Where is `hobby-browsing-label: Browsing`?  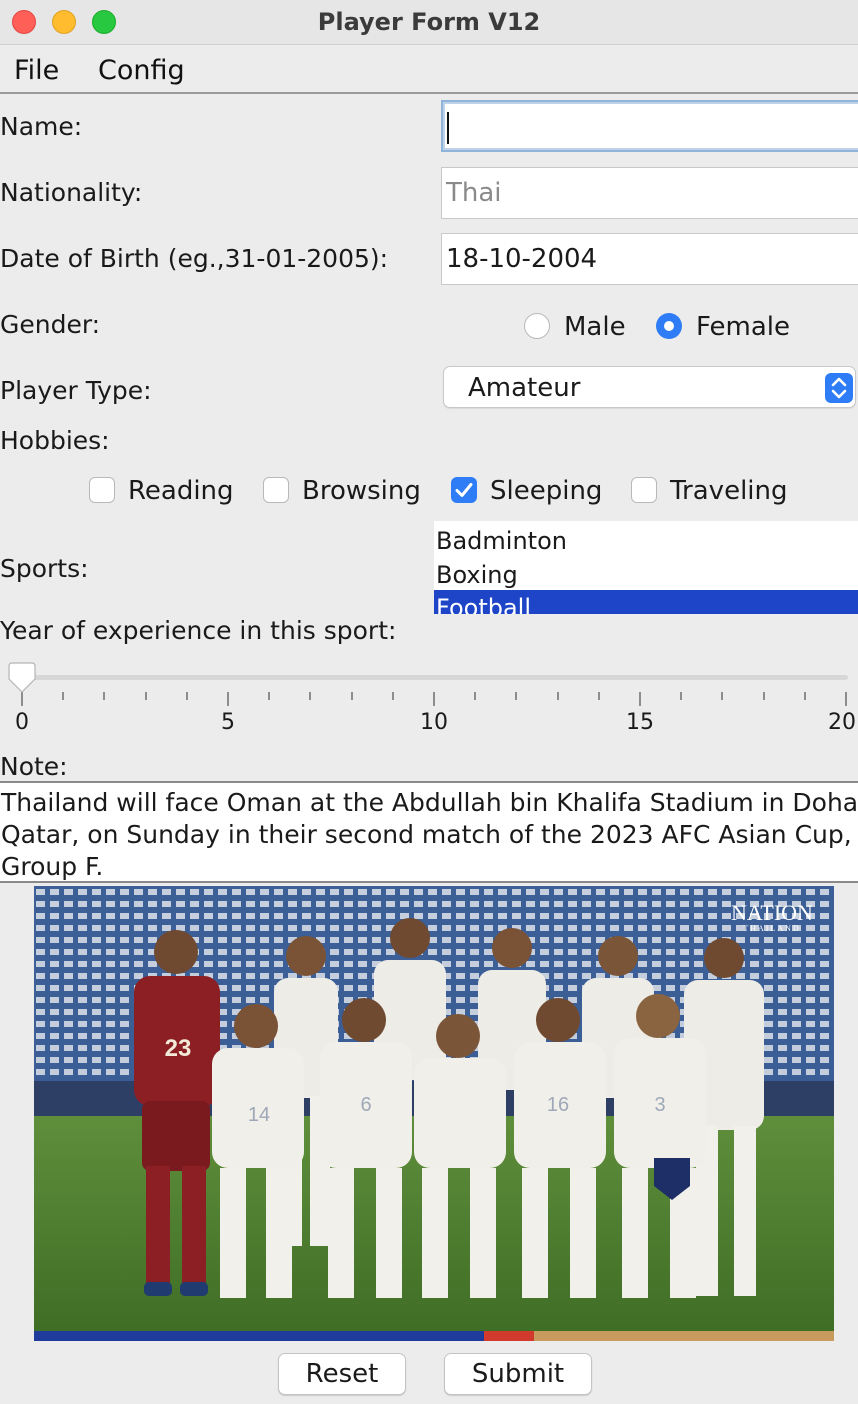
hobby-browsing-label: Browsing is located at coordinates (361, 491).